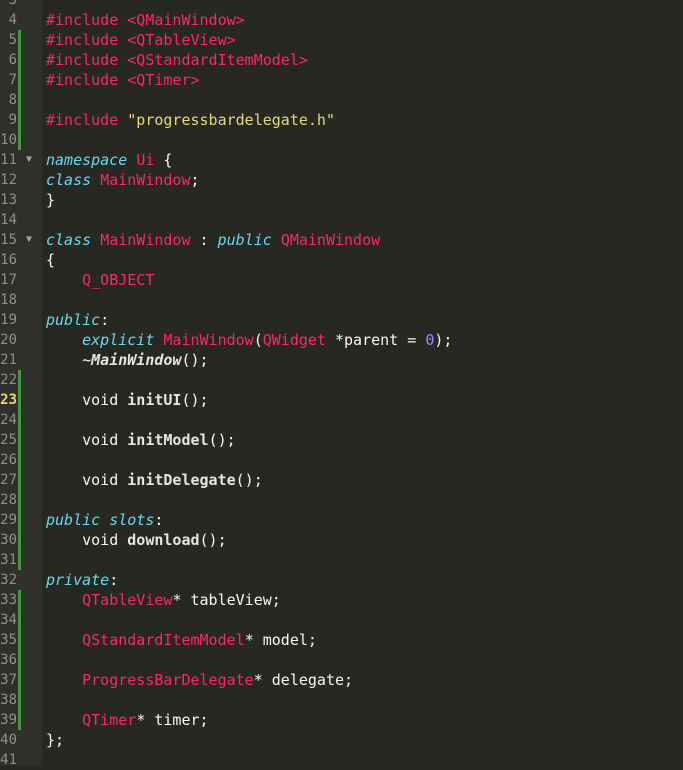 Image resolution: width=683 pixels, height=770 pixels. What do you see at coordinates (341, 400) in the screenshot?
I see `code-line: 23 void initUI();` at bounding box center [341, 400].